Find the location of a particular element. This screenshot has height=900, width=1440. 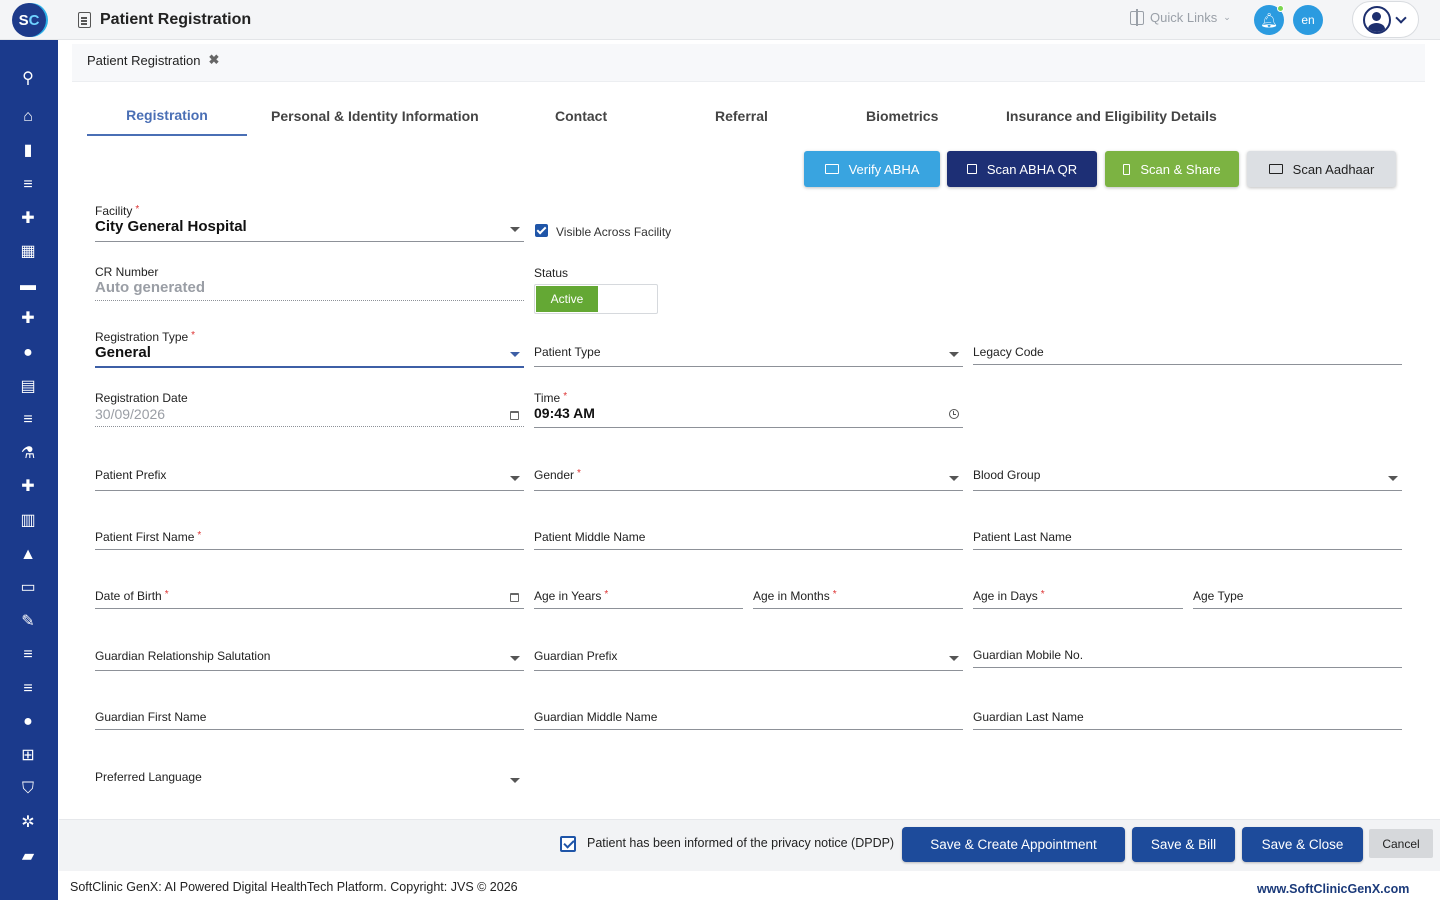

menu-icon-3: ≡ is located at coordinates (28, 689).